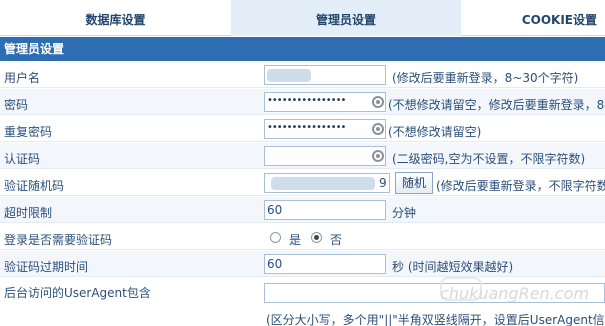 This screenshot has width=605, height=326. Describe the element at coordinates (77, 293) in the screenshot. I see `useragent-label: 后台访问的UserAgent包含` at that location.